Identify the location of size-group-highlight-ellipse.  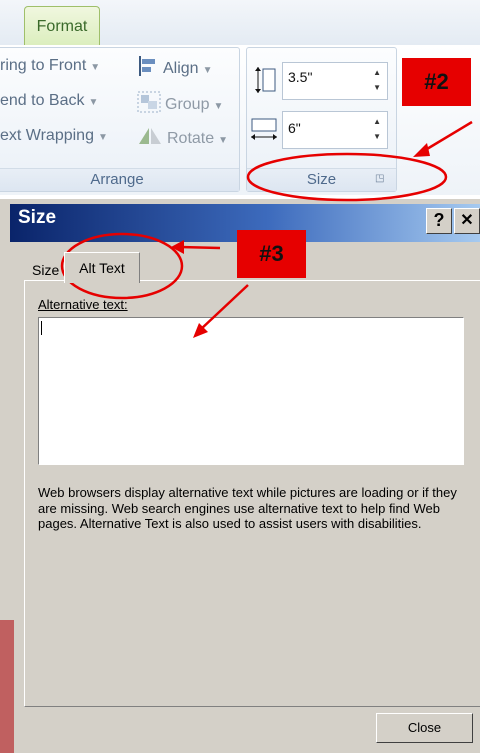
(347, 177).